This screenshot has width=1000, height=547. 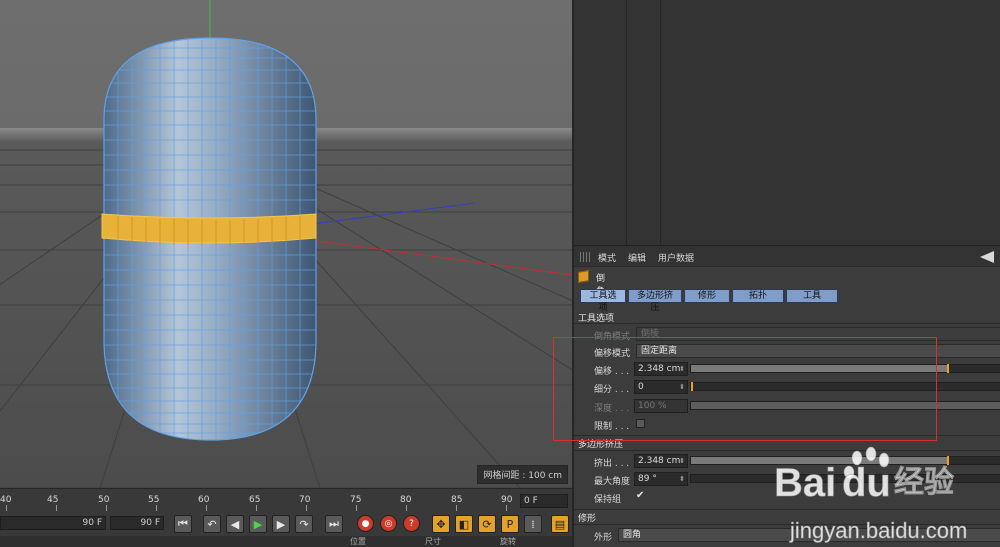 I want to click on tab-tool-options: 工具选项, so click(x=603, y=301).